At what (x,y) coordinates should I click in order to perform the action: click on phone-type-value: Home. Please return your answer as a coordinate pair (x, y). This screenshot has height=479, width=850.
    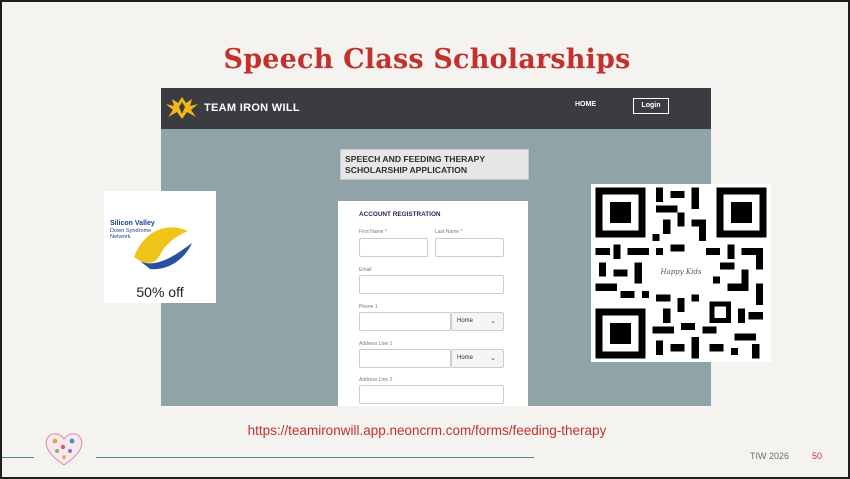
    Looking at the image, I should click on (465, 321).